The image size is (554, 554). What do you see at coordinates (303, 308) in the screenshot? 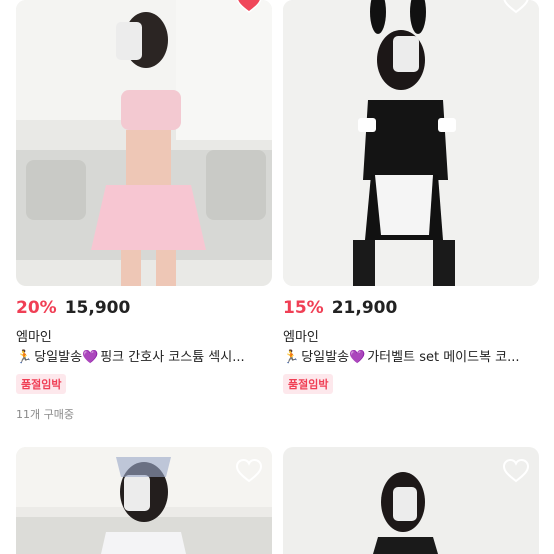
I see `discount-rate: 15%` at bounding box center [303, 308].